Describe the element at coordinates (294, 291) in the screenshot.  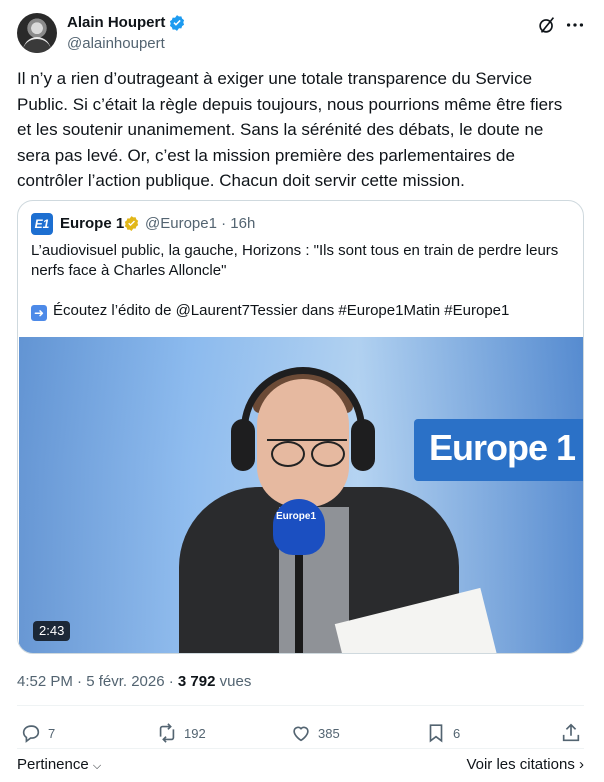
I see `quoted-spacer` at that location.